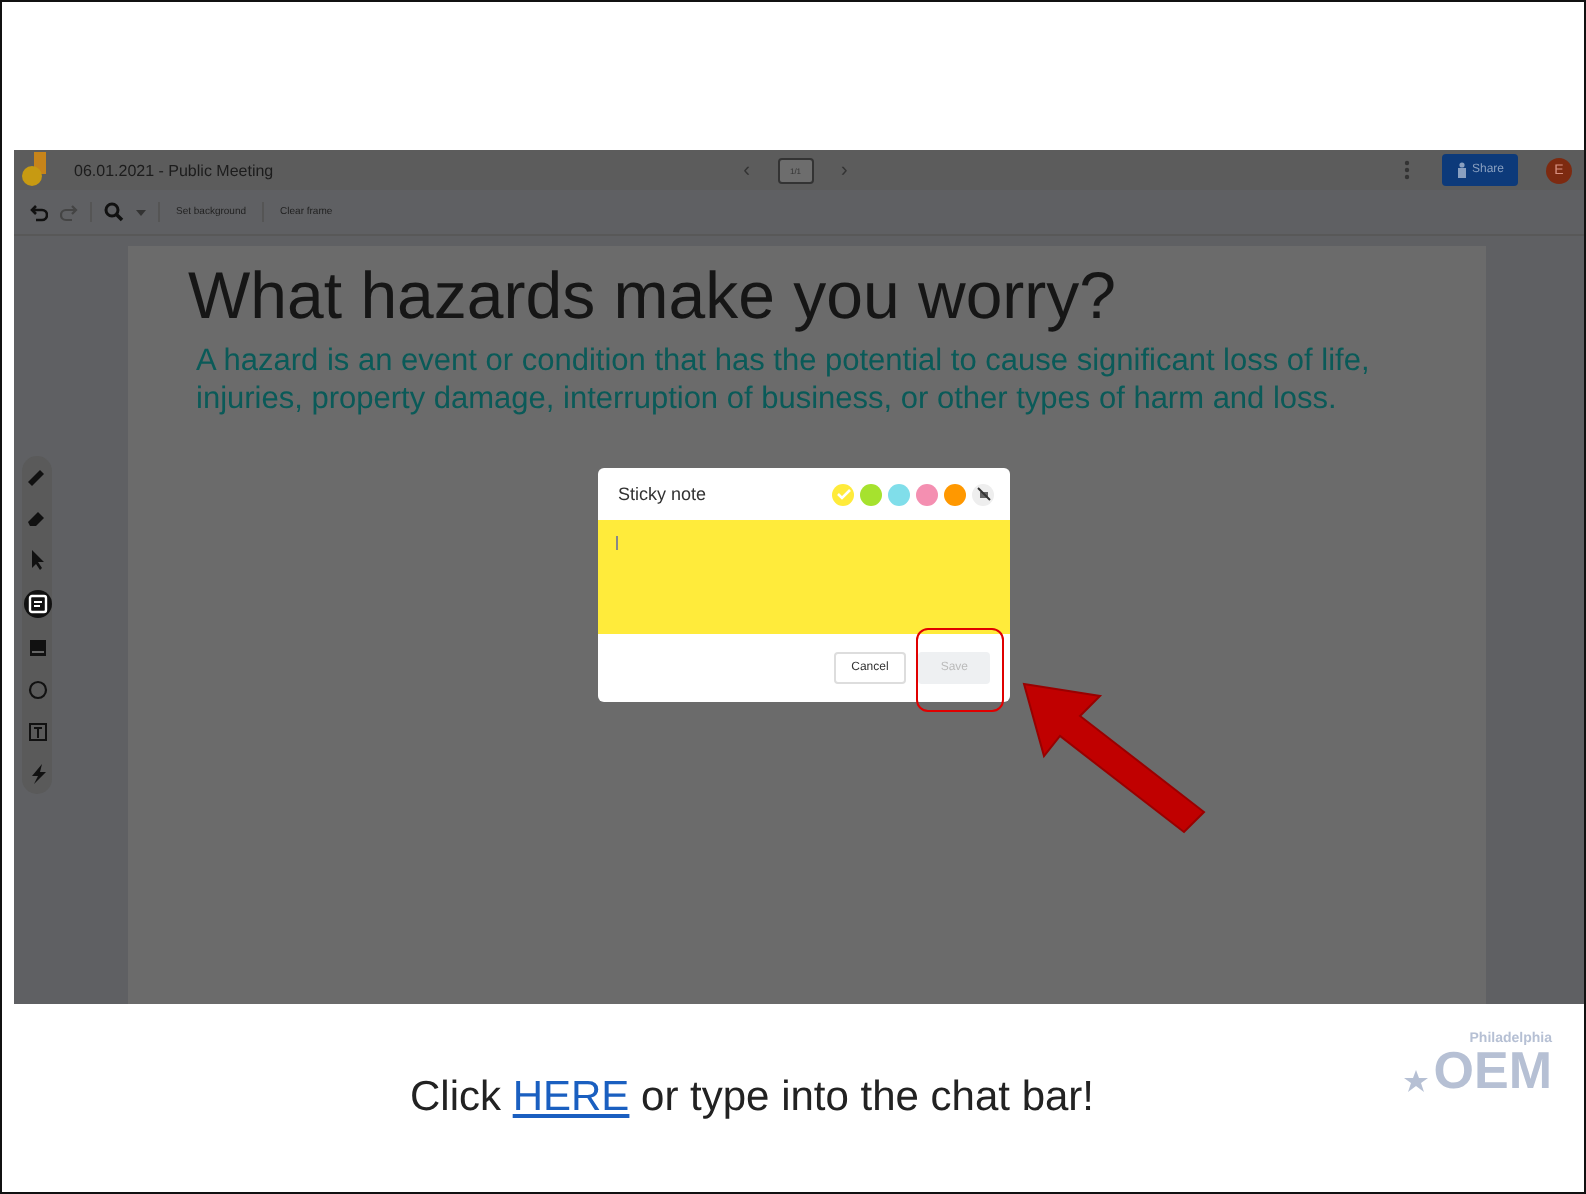 The width and height of the screenshot is (1586, 1194). I want to click on document-title: 06.01.2021 - Public Meeting, so click(174, 170).